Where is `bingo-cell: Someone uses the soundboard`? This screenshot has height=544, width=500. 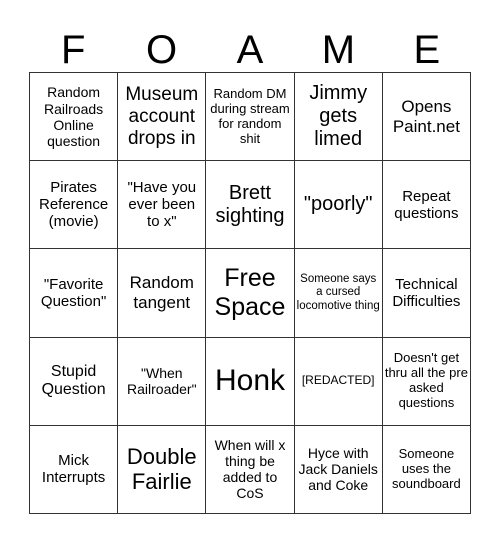
bingo-cell: Someone uses the soundboard is located at coordinates (426, 469).